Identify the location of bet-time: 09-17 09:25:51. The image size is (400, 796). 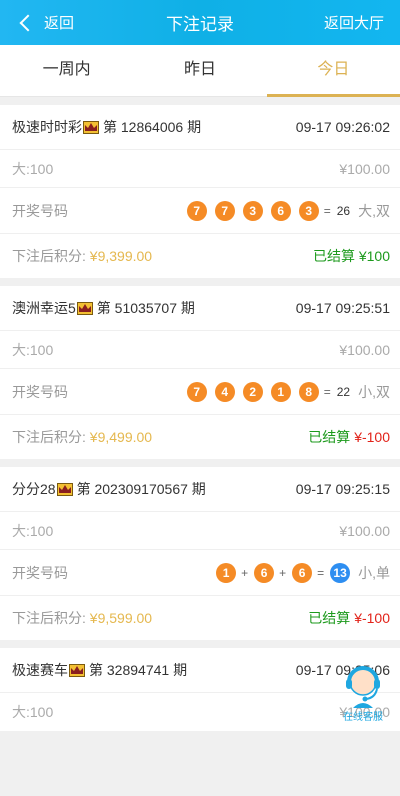
(342, 308).